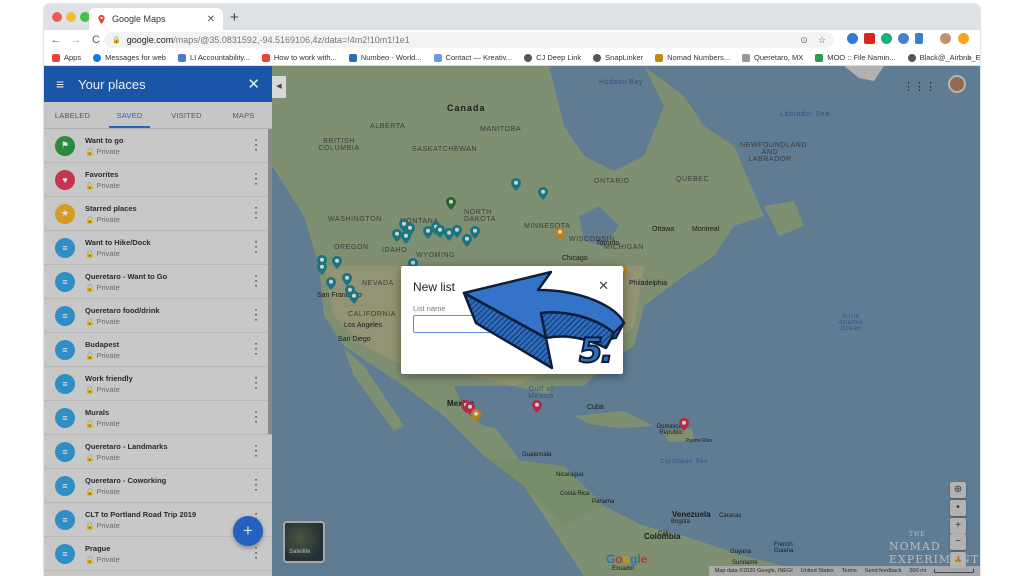 Image resolution: width=1024 pixels, height=576 pixels. What do you see at coordinates (648, 283) in the screenshot?
I see `map-label-philadelphia: Philadelphia` at bounding box center [648, 283].